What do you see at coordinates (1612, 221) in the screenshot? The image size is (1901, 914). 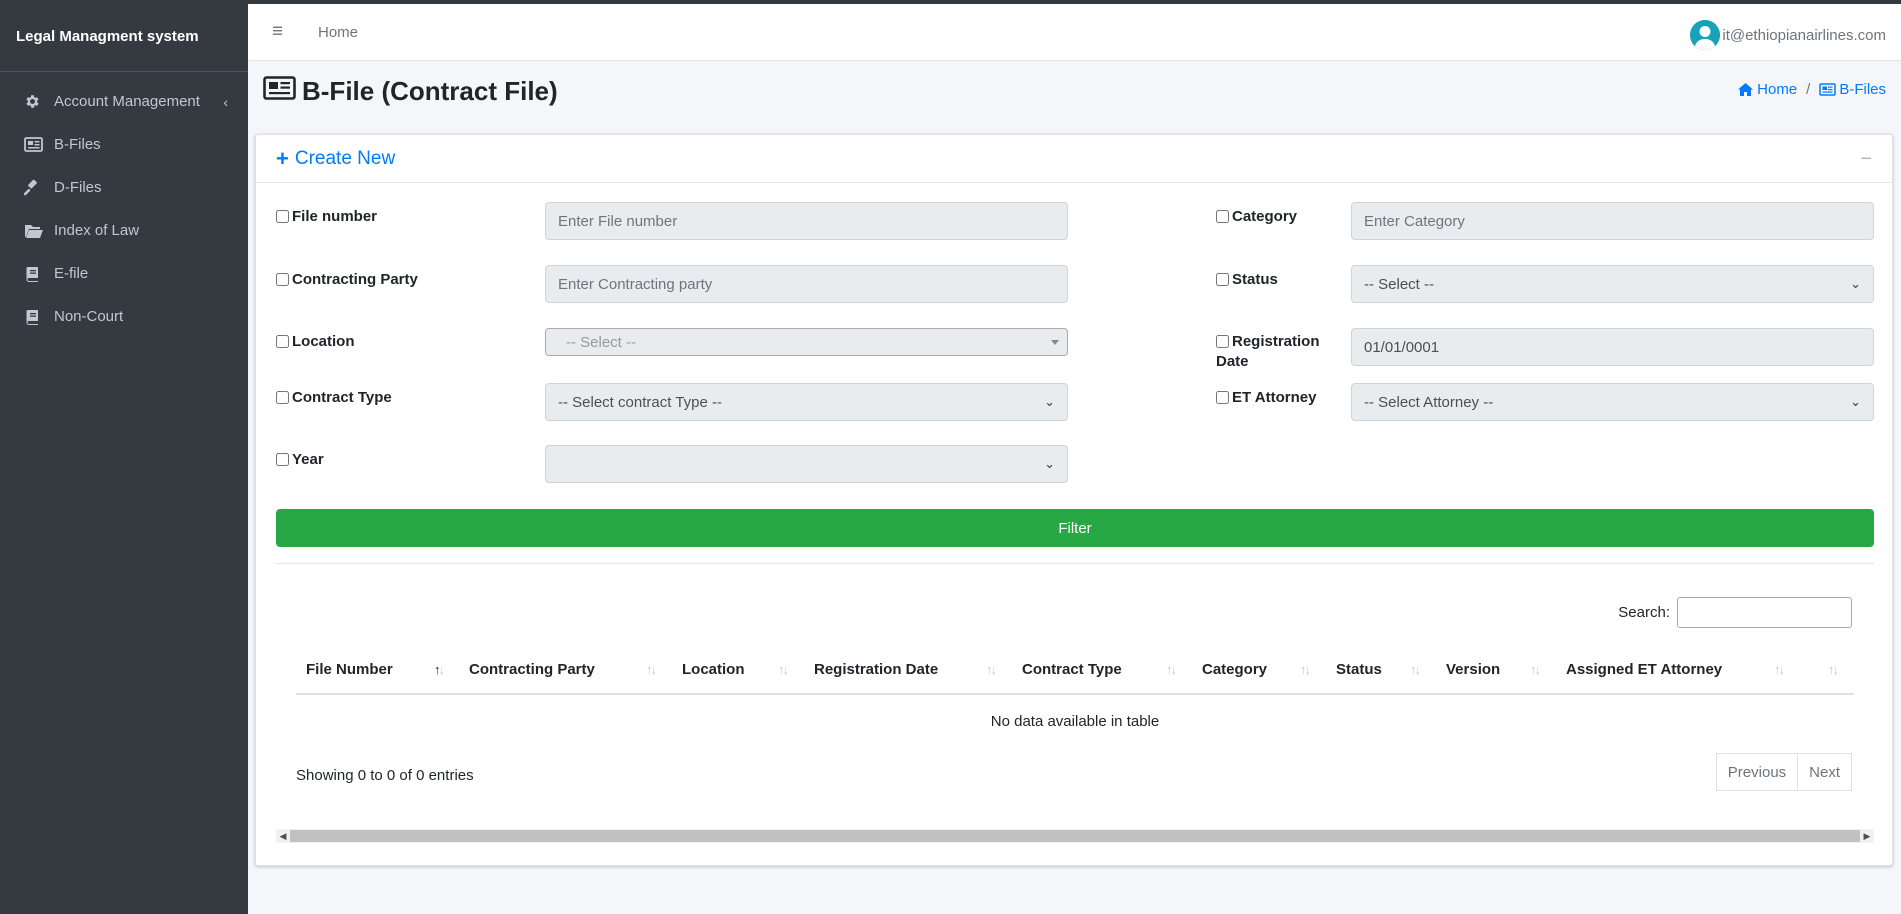 I see `category-input: Enter Category` at bounding box center [1612, 221].